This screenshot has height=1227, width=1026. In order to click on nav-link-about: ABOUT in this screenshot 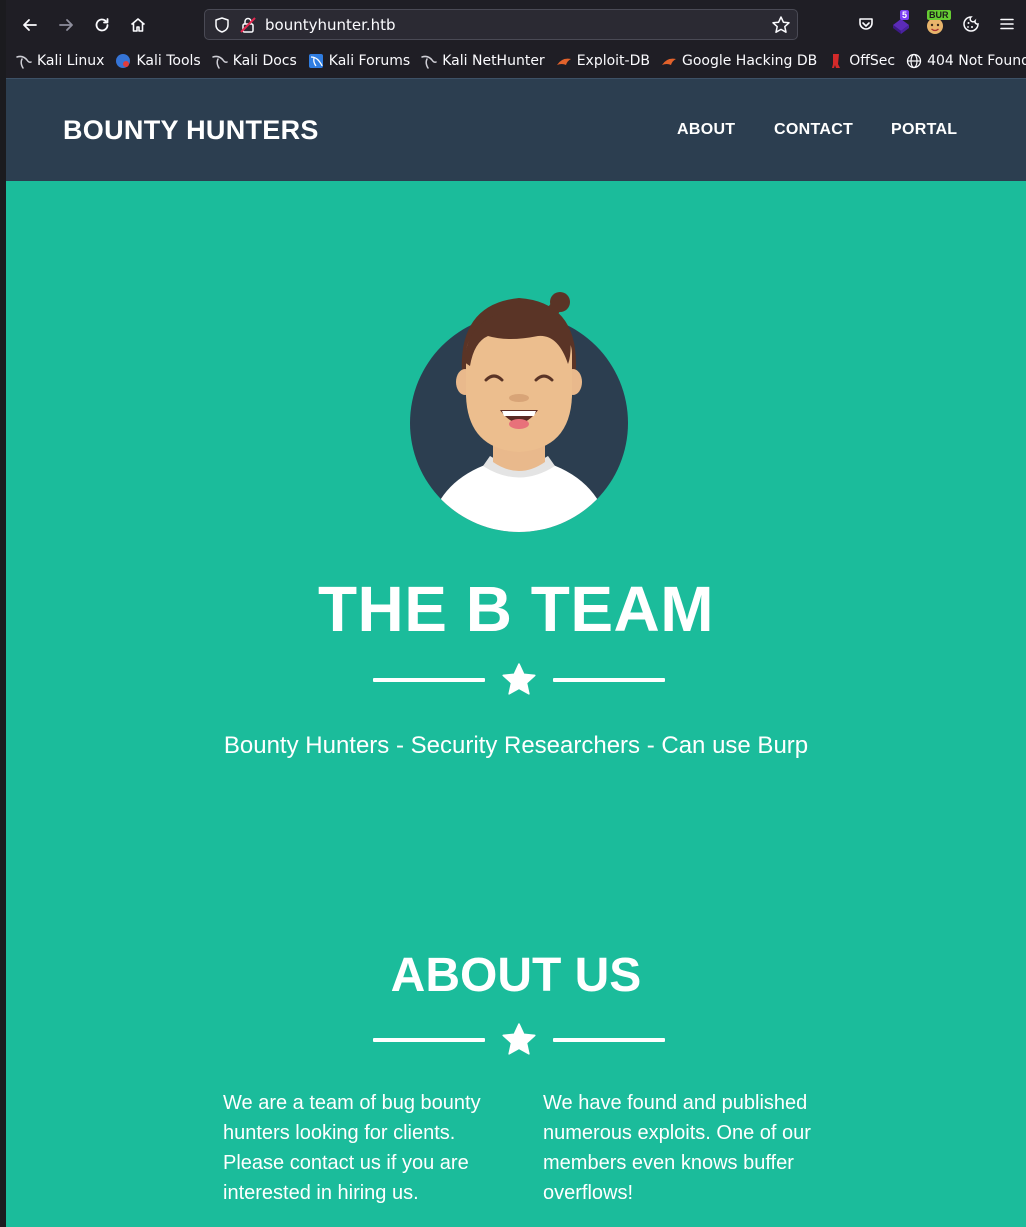, I will do `click(706, 130)`.